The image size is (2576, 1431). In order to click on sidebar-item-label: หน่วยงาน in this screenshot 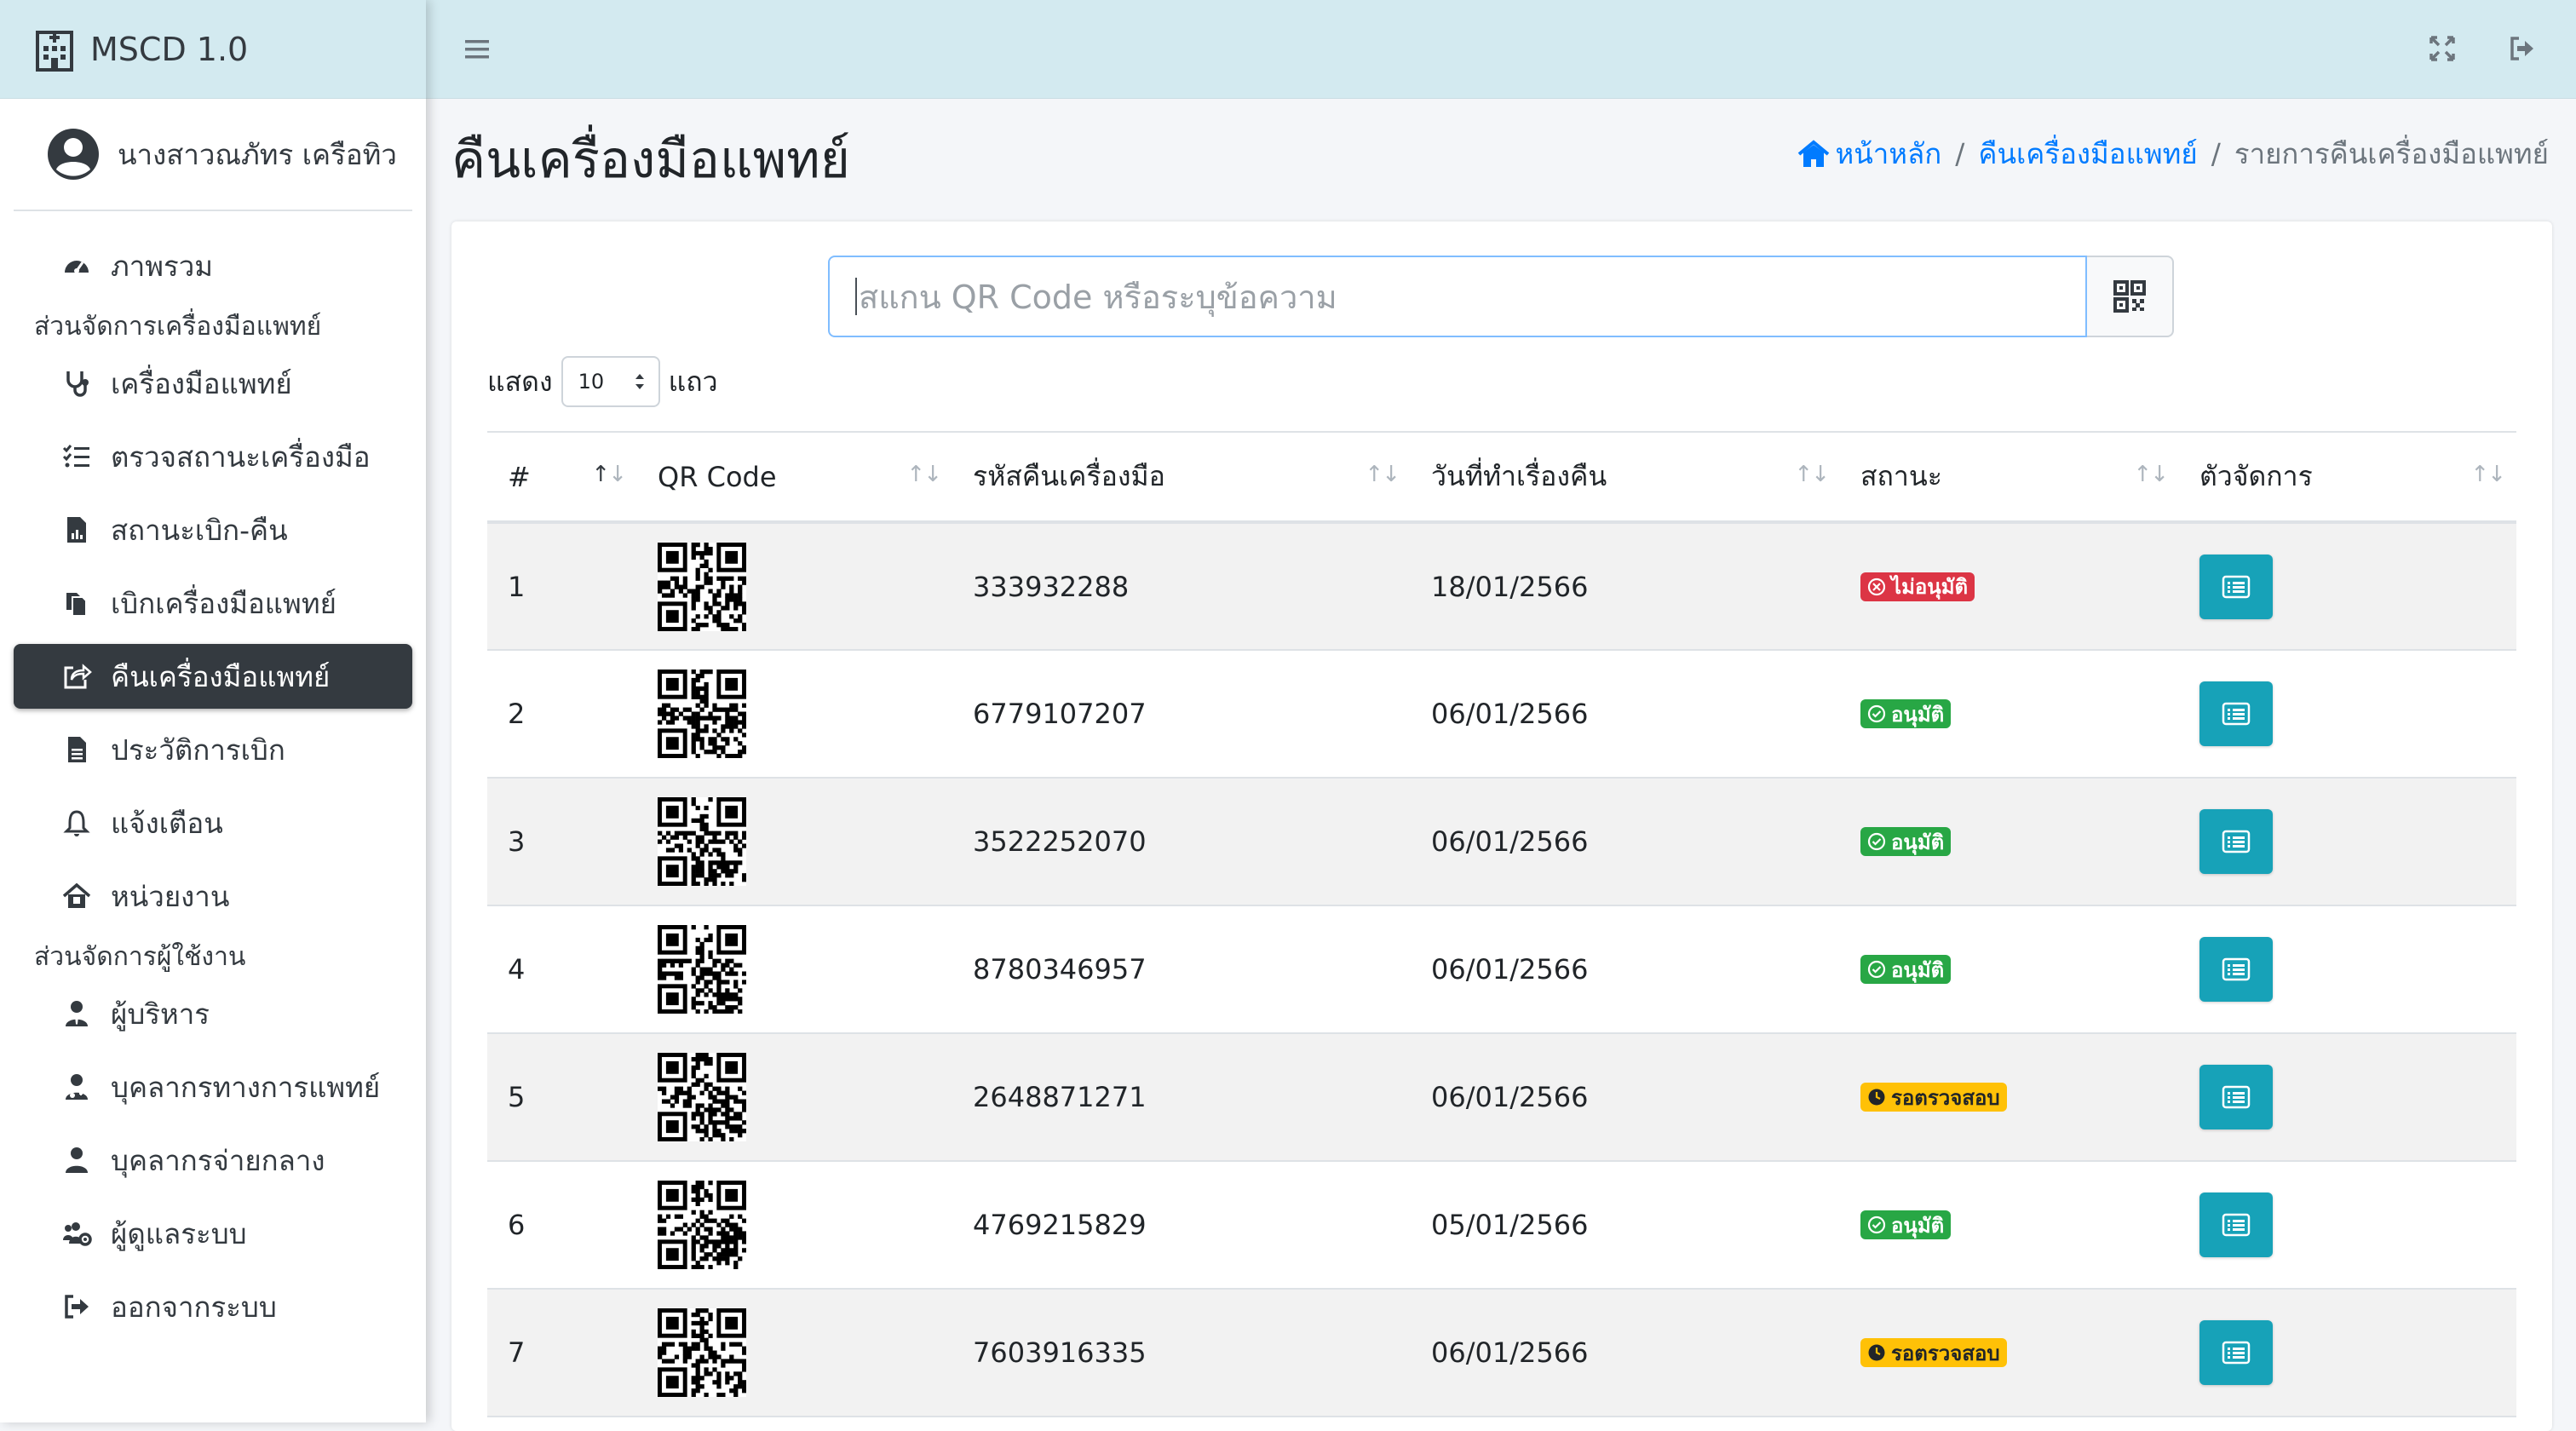, I will do `click(171, 896)`.